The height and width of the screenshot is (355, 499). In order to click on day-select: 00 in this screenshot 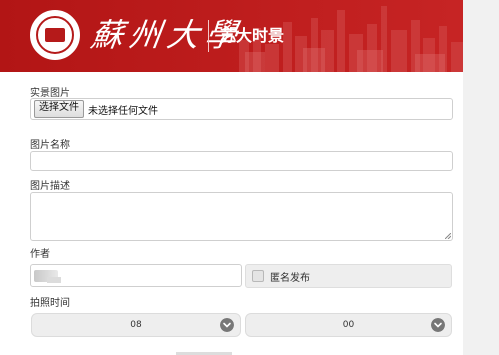, I will do `click(348, 325)`.